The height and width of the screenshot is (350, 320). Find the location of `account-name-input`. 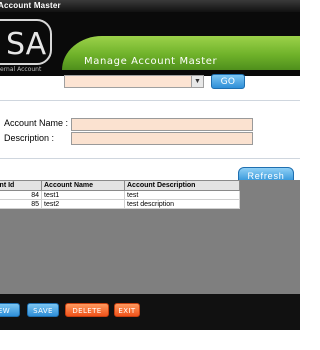

account-name-input is located at coordinates (162, 124).